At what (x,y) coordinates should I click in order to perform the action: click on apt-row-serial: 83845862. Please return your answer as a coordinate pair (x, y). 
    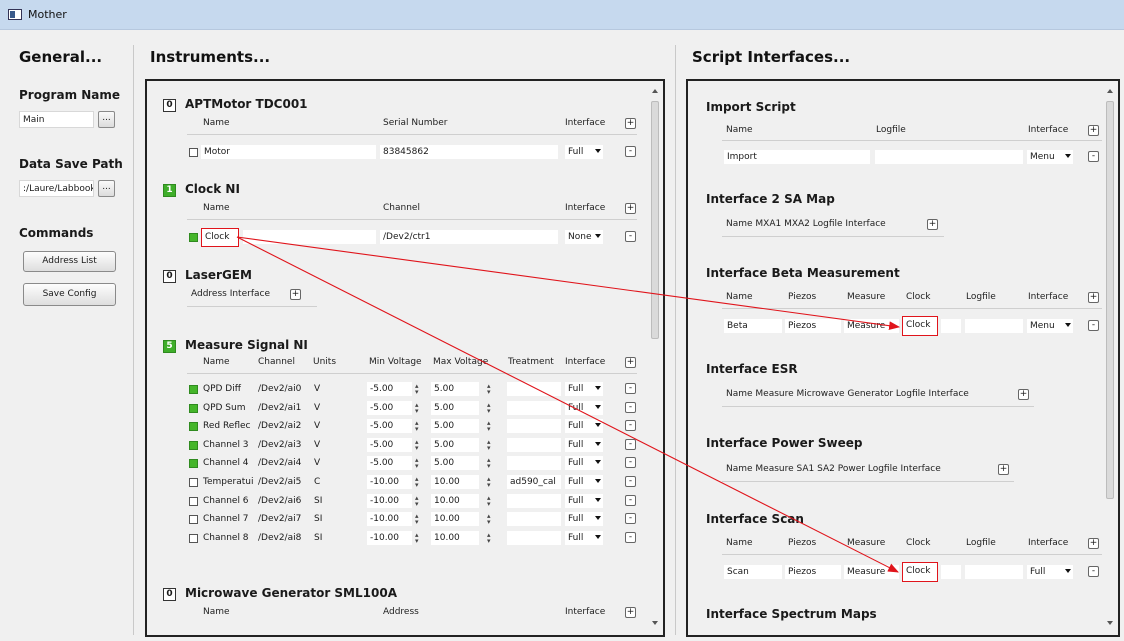
    Looking at the image, I should click on (469, 152).